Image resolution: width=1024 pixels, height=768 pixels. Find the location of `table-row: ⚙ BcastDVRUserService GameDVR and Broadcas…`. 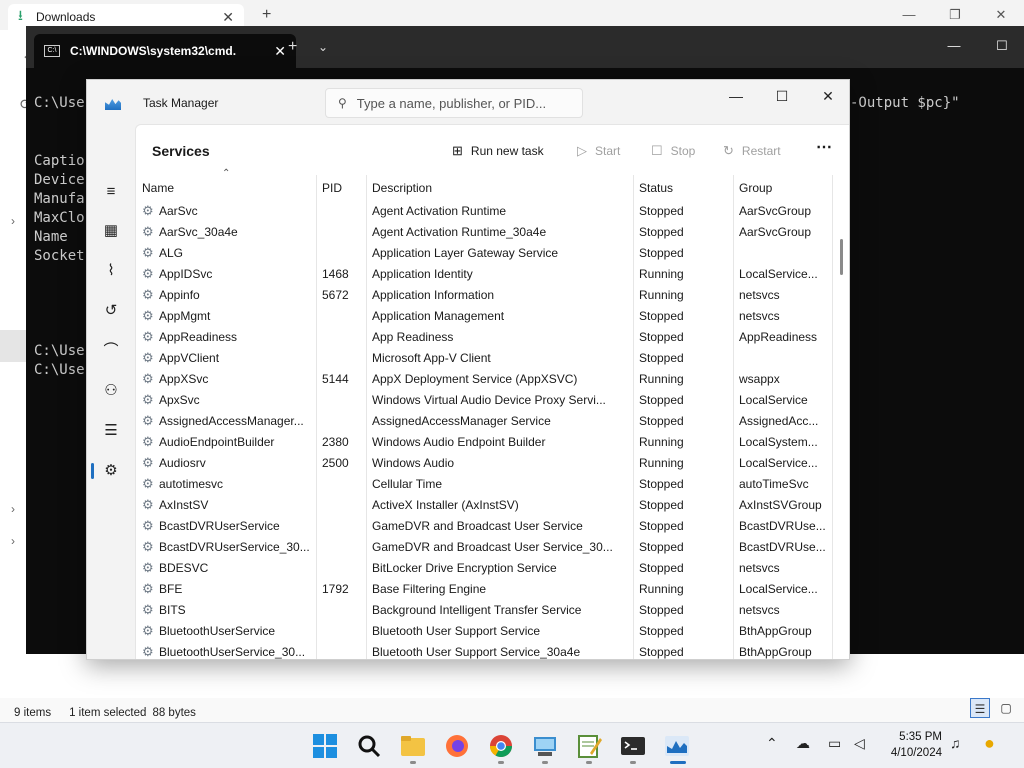

table-row: ⚙ BcastDVRUserService GameDVR and Broadcas… is located at coordinates (484, 526).